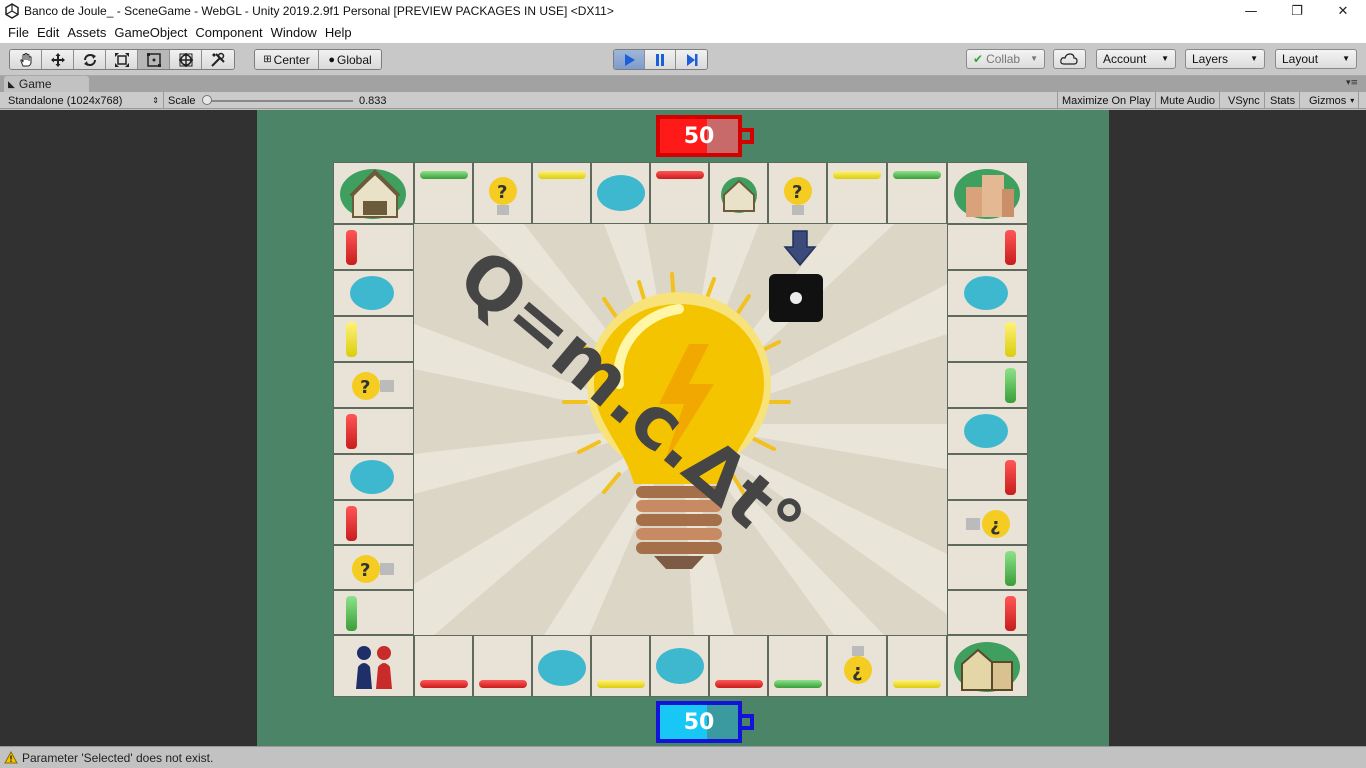  What do you see at coordinates (287, 59) in the screenshot?
I see `pivot-center-button: ⊞ Center` at bounding box center [287, 59].